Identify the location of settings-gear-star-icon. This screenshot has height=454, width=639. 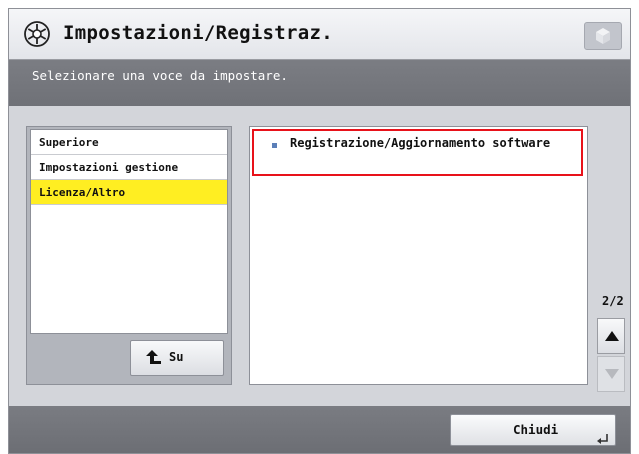
(37, 34).